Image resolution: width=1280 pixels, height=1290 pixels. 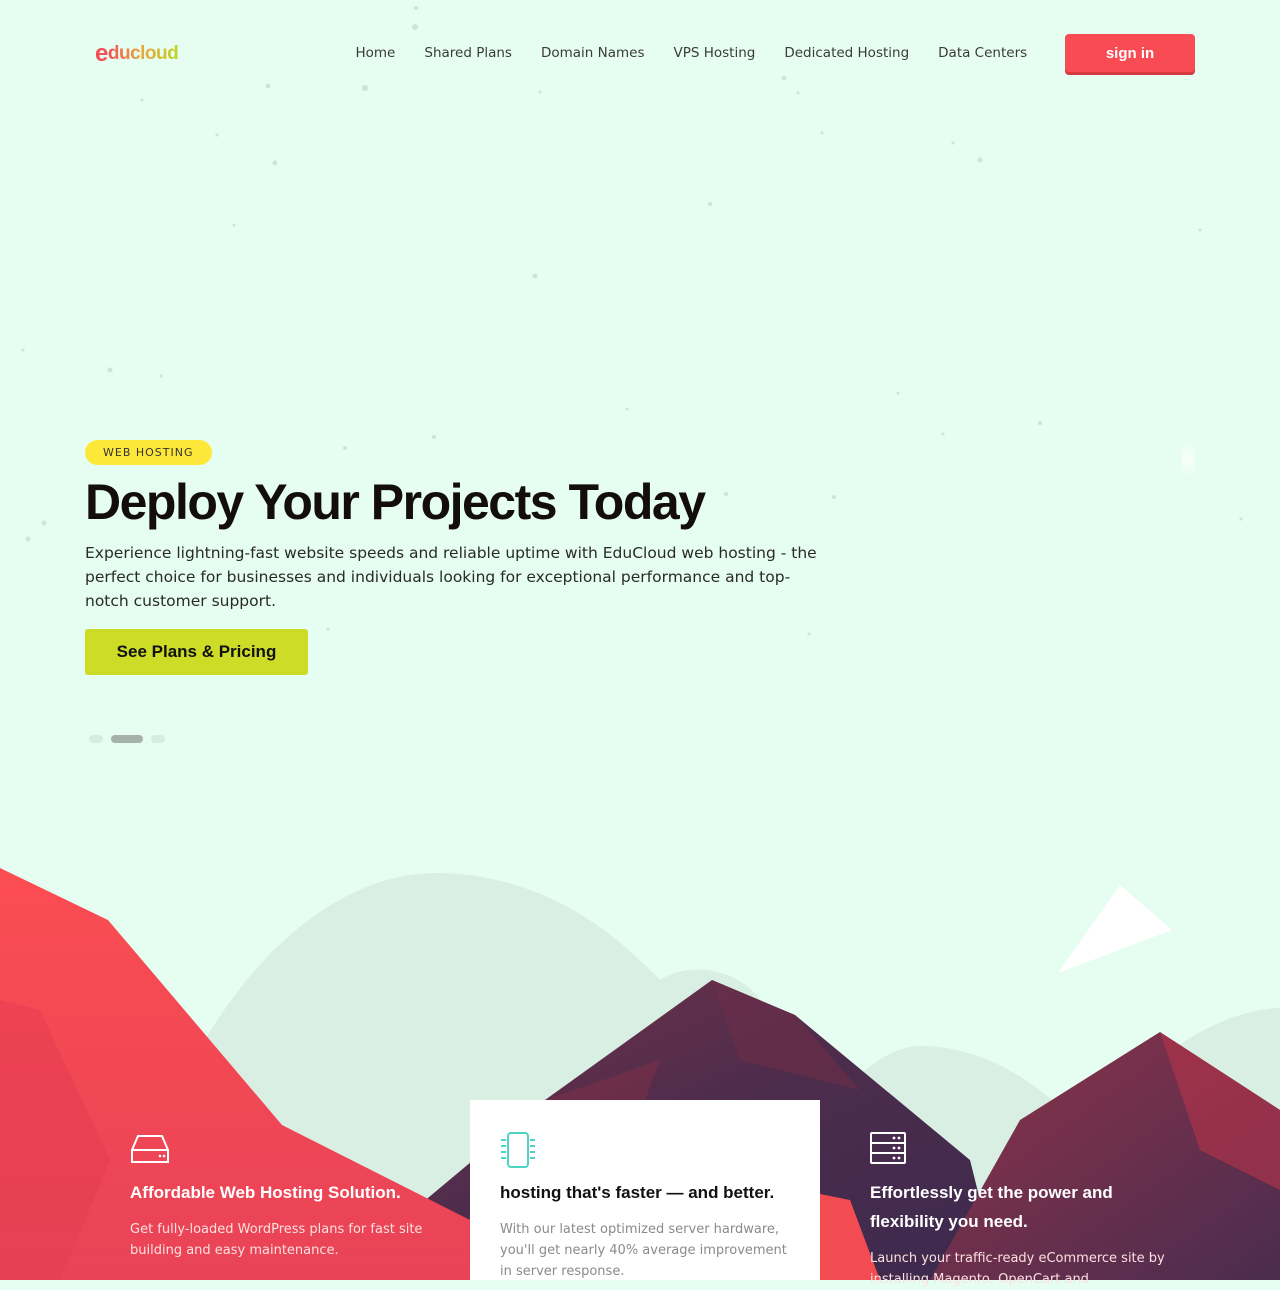 I want to click on logo-e-mark: e, so click(x=101, y=53).